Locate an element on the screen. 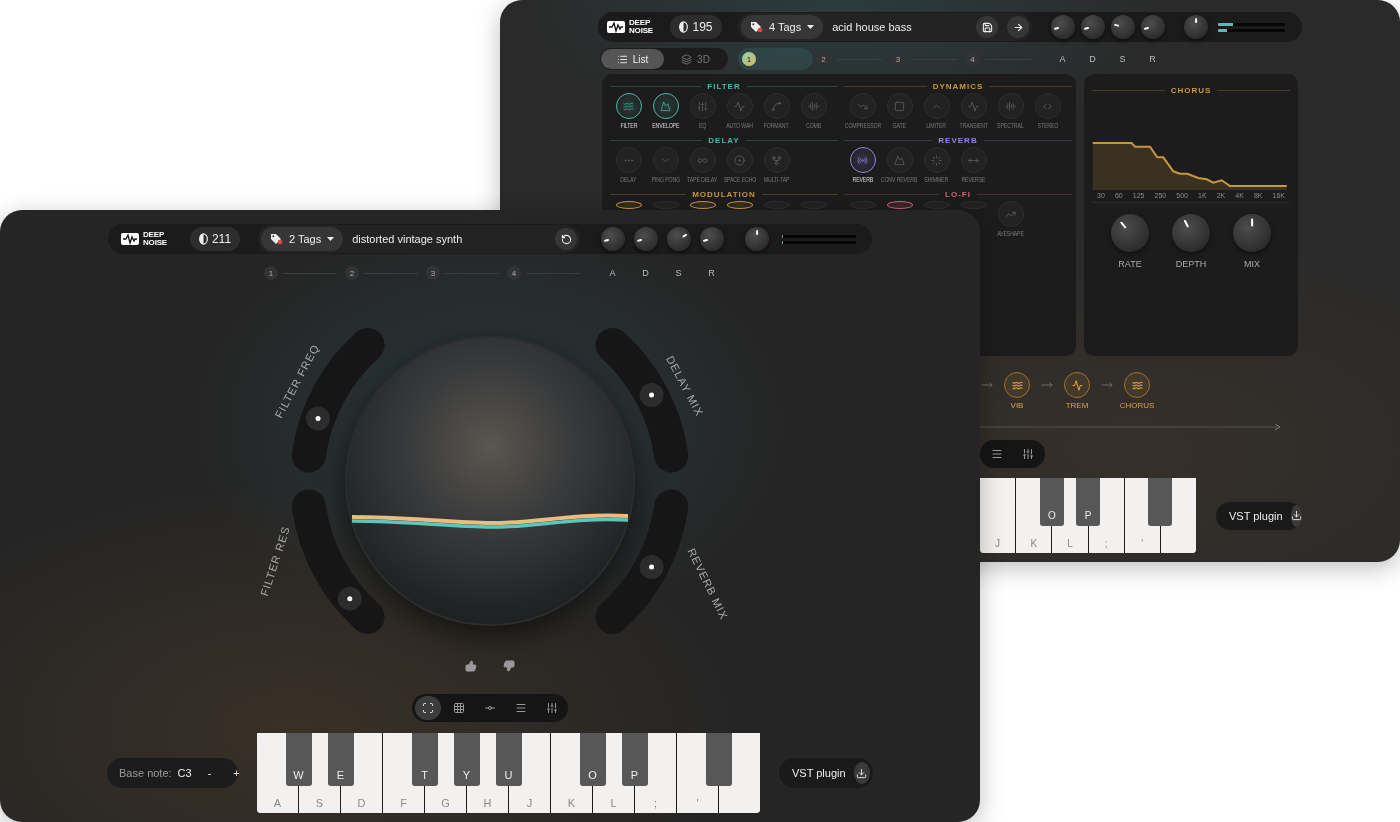 This screenshot has width=1400, height=822. reset-button is located at coordinates (566, 239).